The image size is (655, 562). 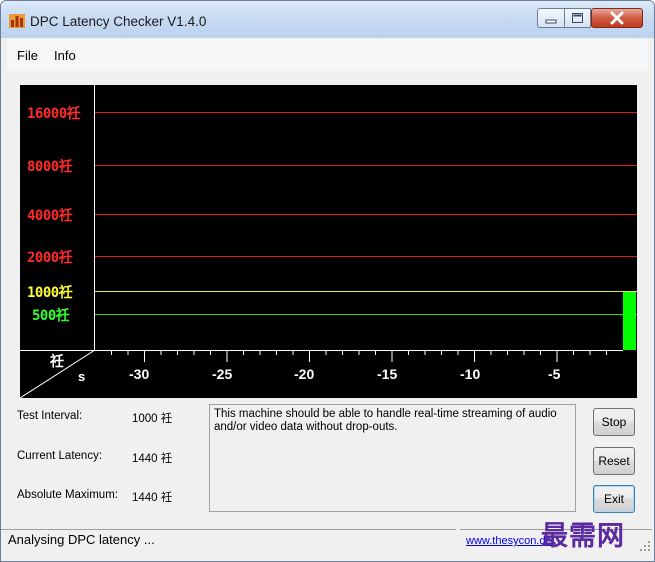 What do you see at coordinates (327, 19) in the screenshot?
I see `title-bar: DPC Latency Checker V1.4.0` at bounding box center [327, 19].